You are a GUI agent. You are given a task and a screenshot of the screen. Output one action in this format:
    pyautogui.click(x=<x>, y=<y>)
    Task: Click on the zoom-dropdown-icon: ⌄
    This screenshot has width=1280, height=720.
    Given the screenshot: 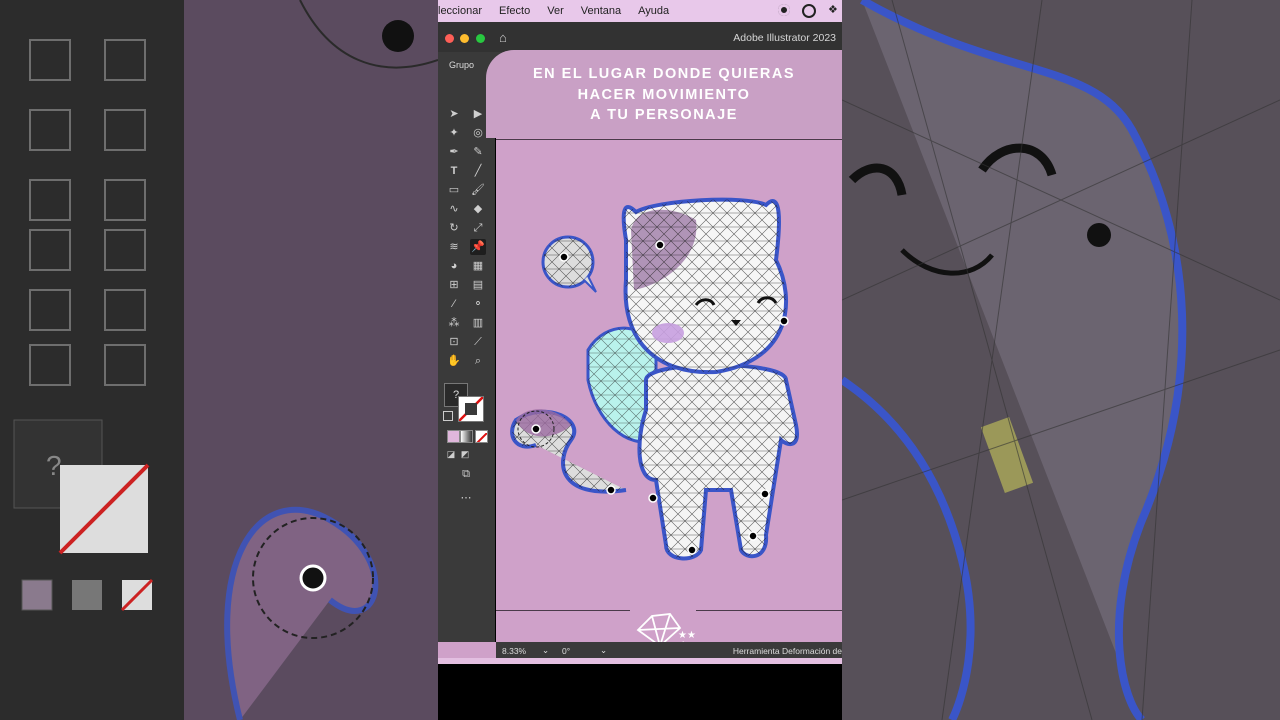 What is the action you would take?
    pyautogui.click(x=545, y=650)
    